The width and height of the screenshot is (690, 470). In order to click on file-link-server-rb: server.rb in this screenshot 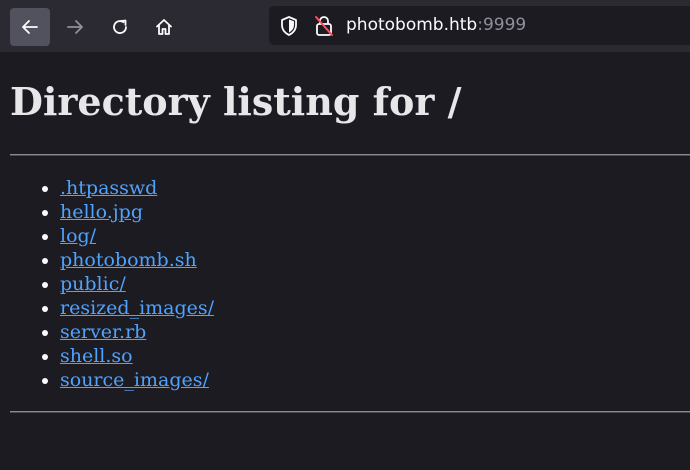, I will do `click(103, 332)`.